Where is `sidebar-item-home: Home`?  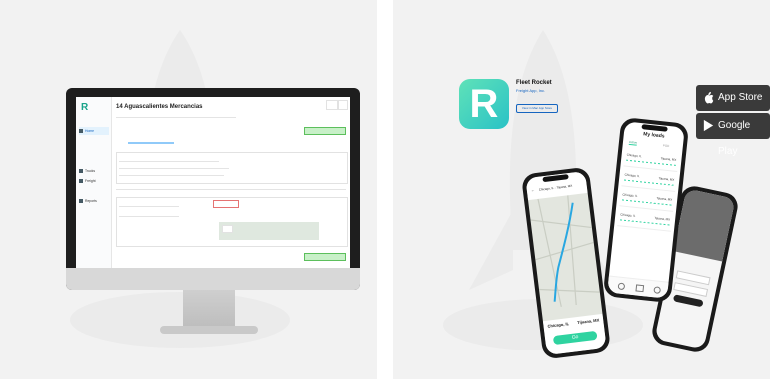
sidebar-item-home: Home is located at coordinates (94, 131).